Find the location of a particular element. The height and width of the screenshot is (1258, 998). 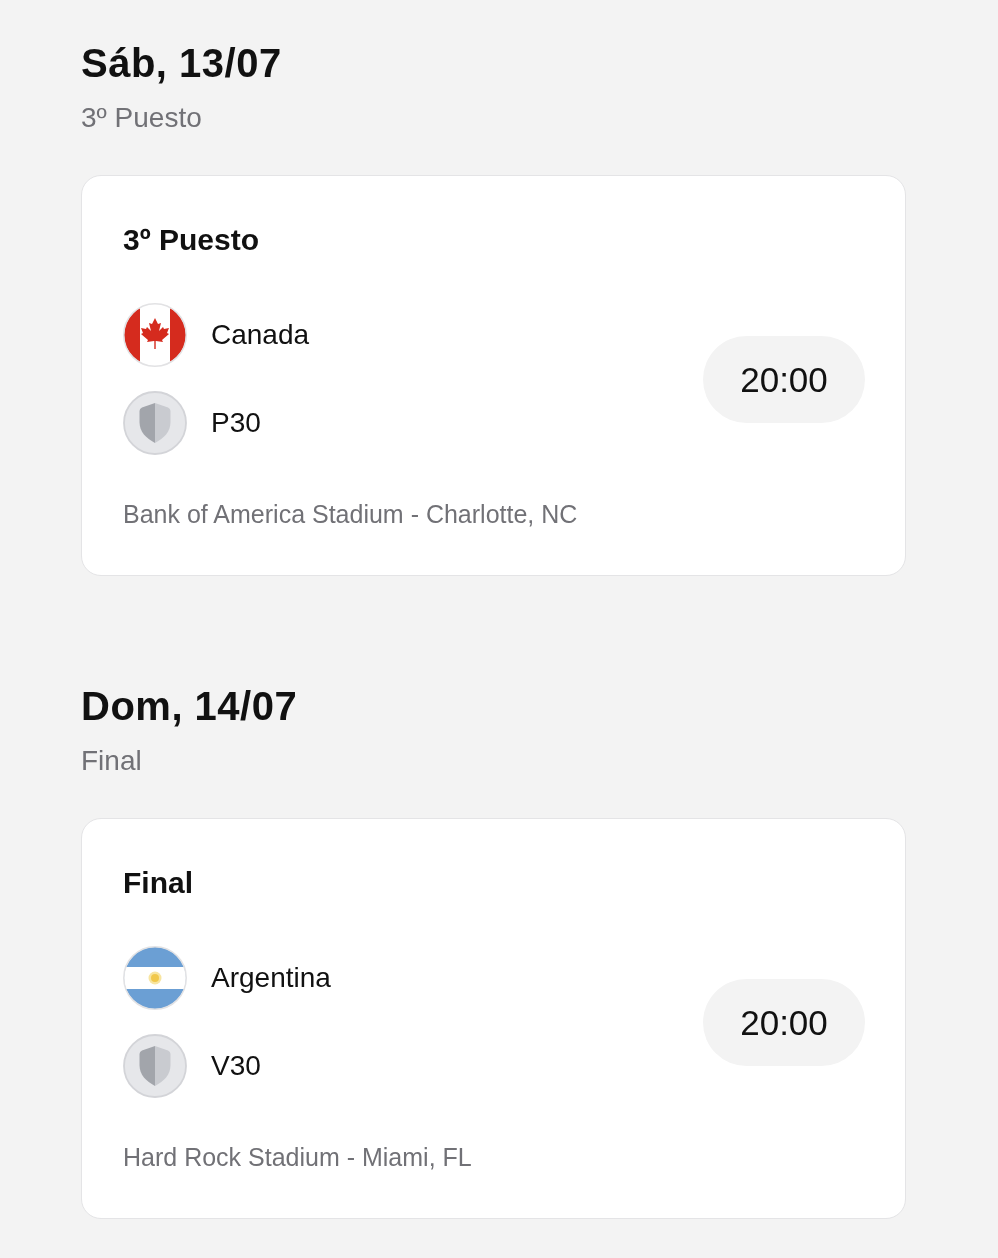

team-name: V30 is located at coordinates (236, 1066).